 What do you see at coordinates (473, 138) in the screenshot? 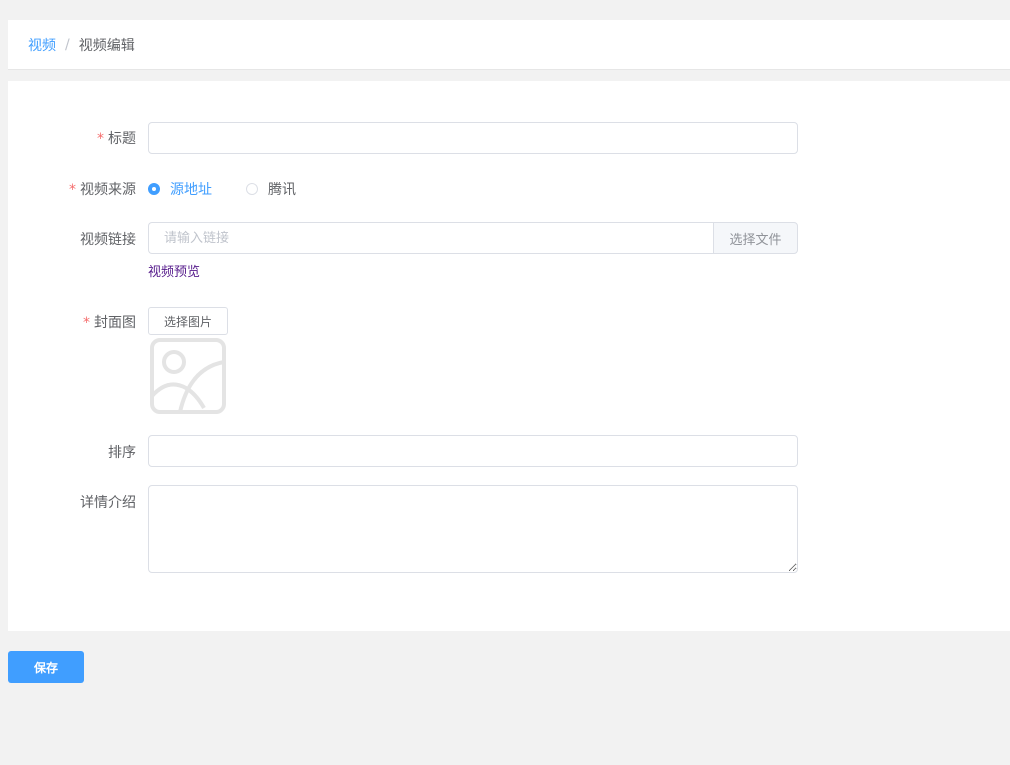
I see `title-input` at bounding box center [473, 138].